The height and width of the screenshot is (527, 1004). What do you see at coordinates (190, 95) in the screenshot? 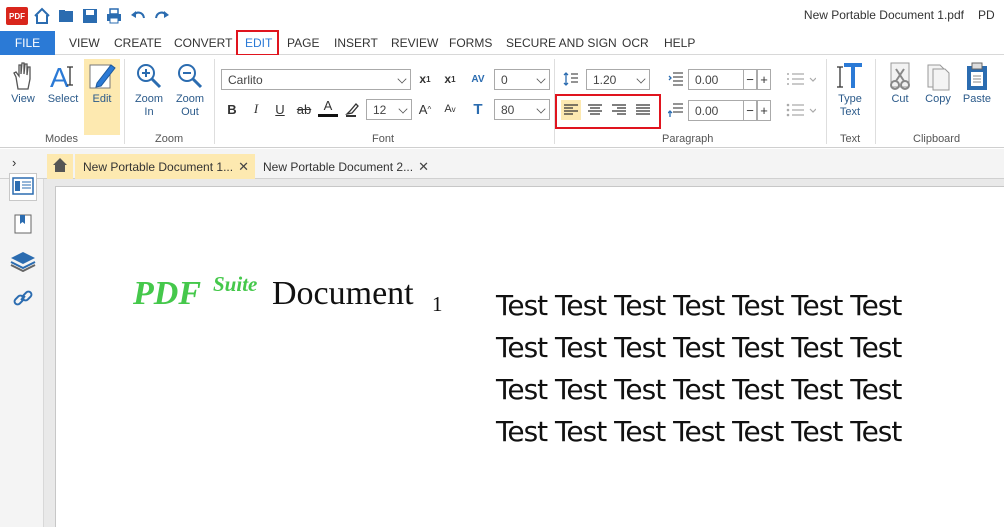
I see `zoom-out-button: Zoom Out` at bounding box center [190, 95].